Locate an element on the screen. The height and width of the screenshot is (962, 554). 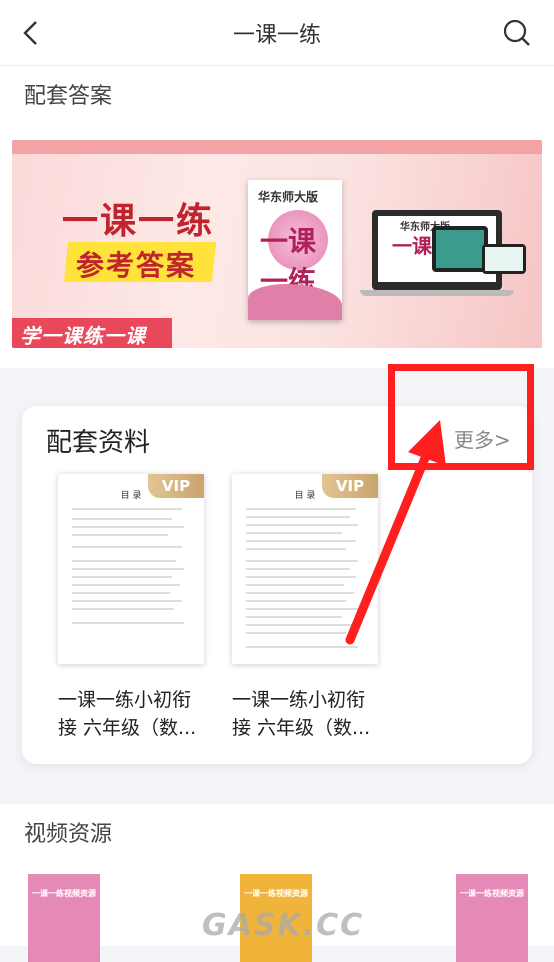
search-icon is located at coordinates (517, 33).